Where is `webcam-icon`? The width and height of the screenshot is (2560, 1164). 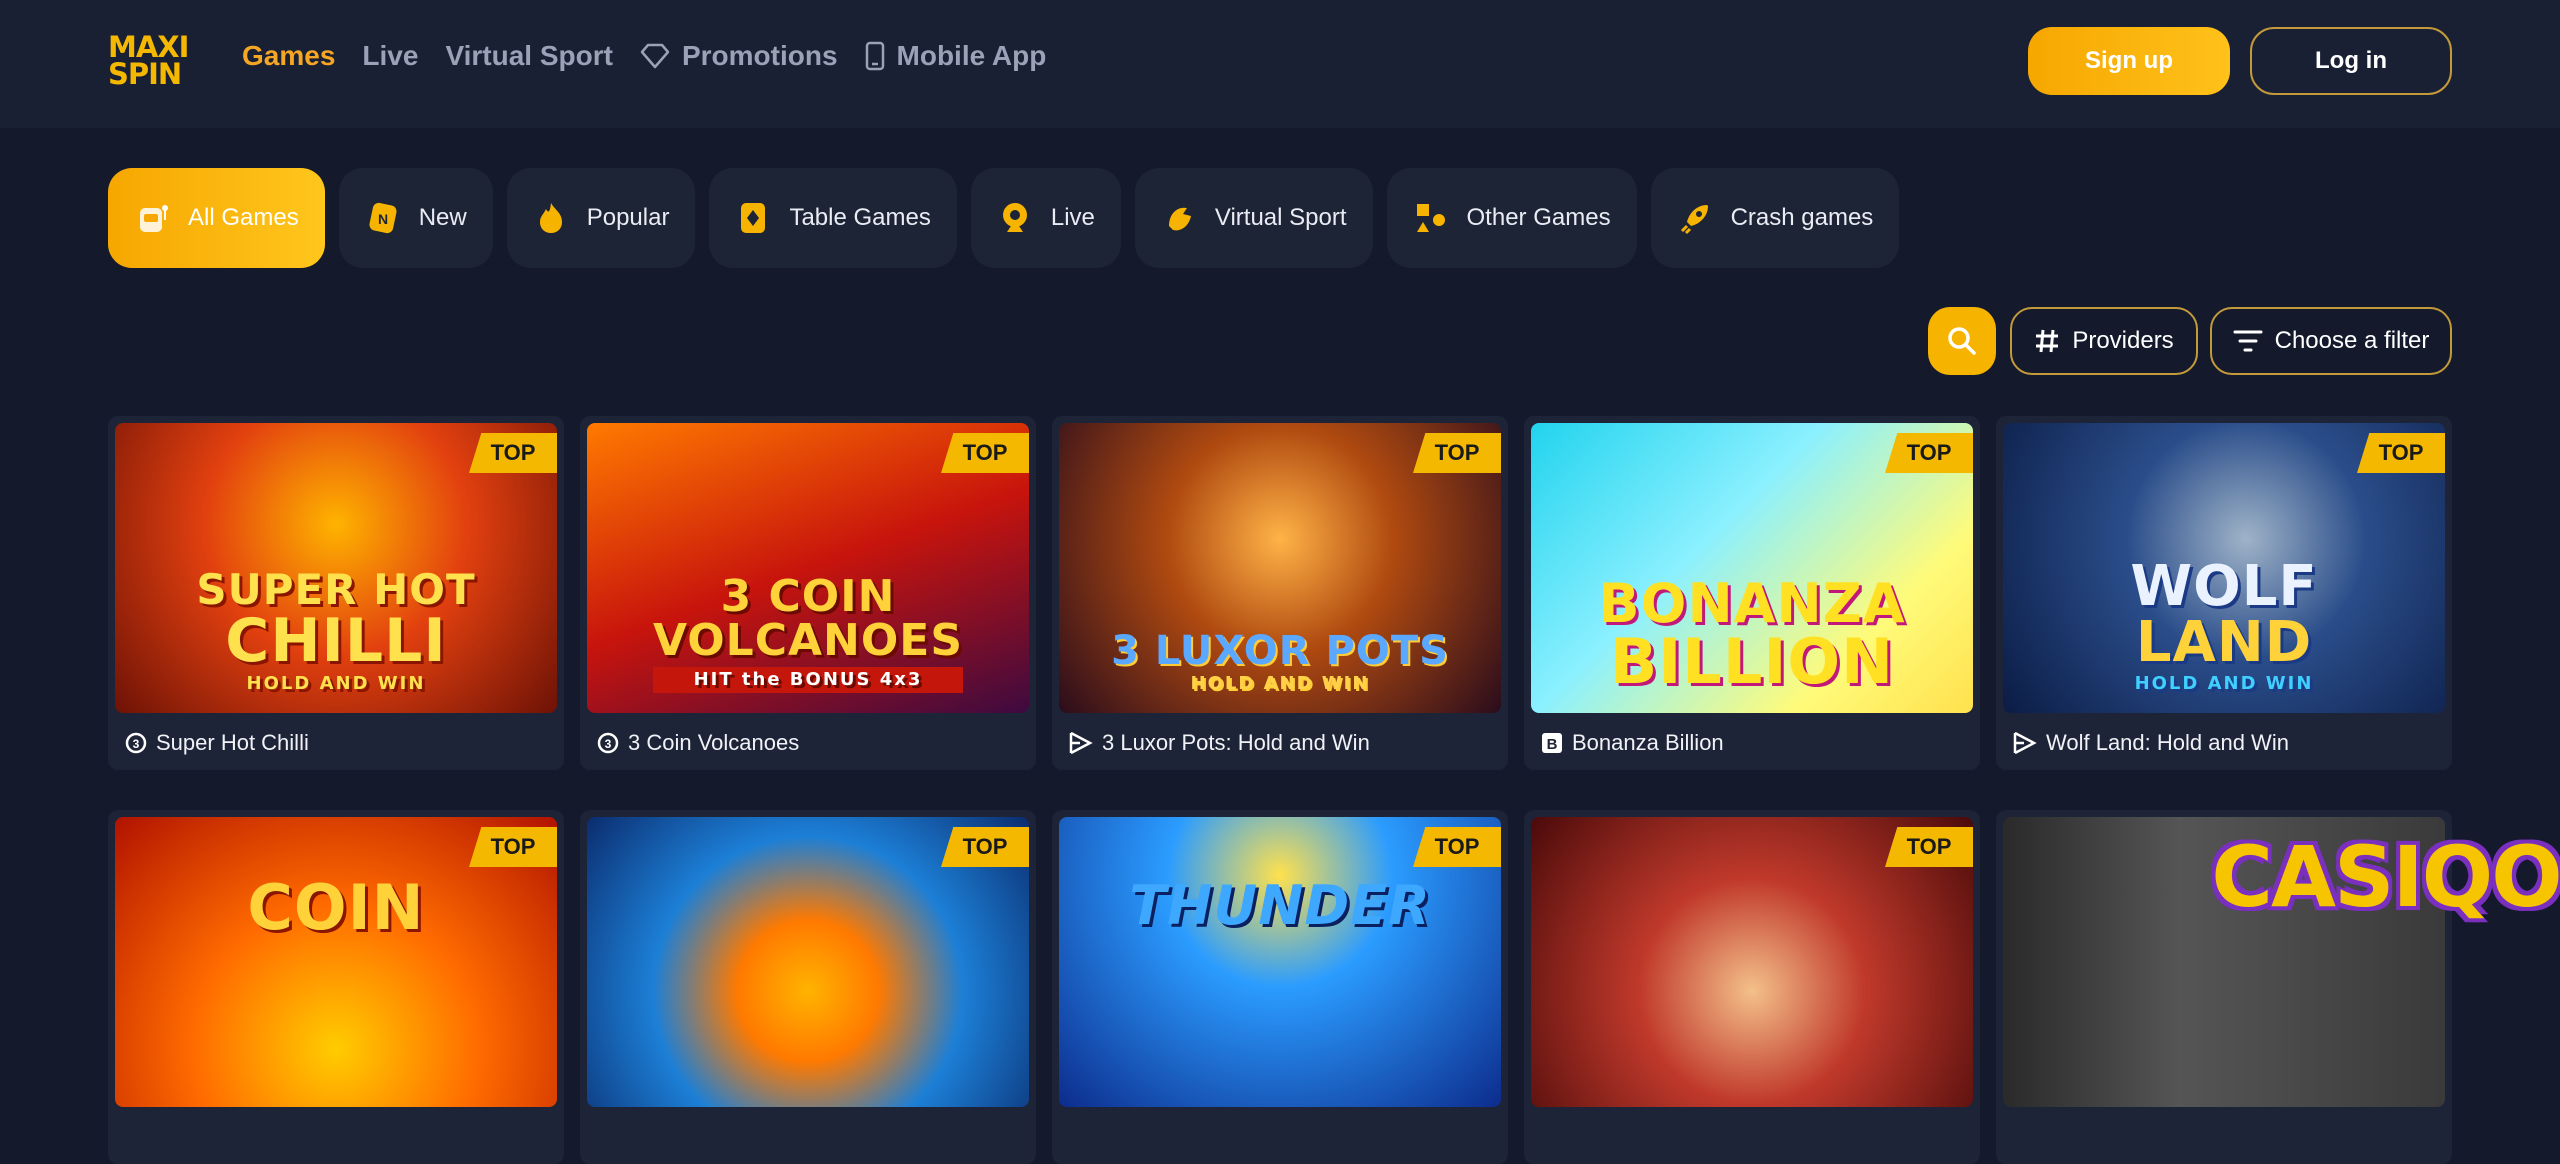 webcam-icon is located at coordinates (1015, 218).